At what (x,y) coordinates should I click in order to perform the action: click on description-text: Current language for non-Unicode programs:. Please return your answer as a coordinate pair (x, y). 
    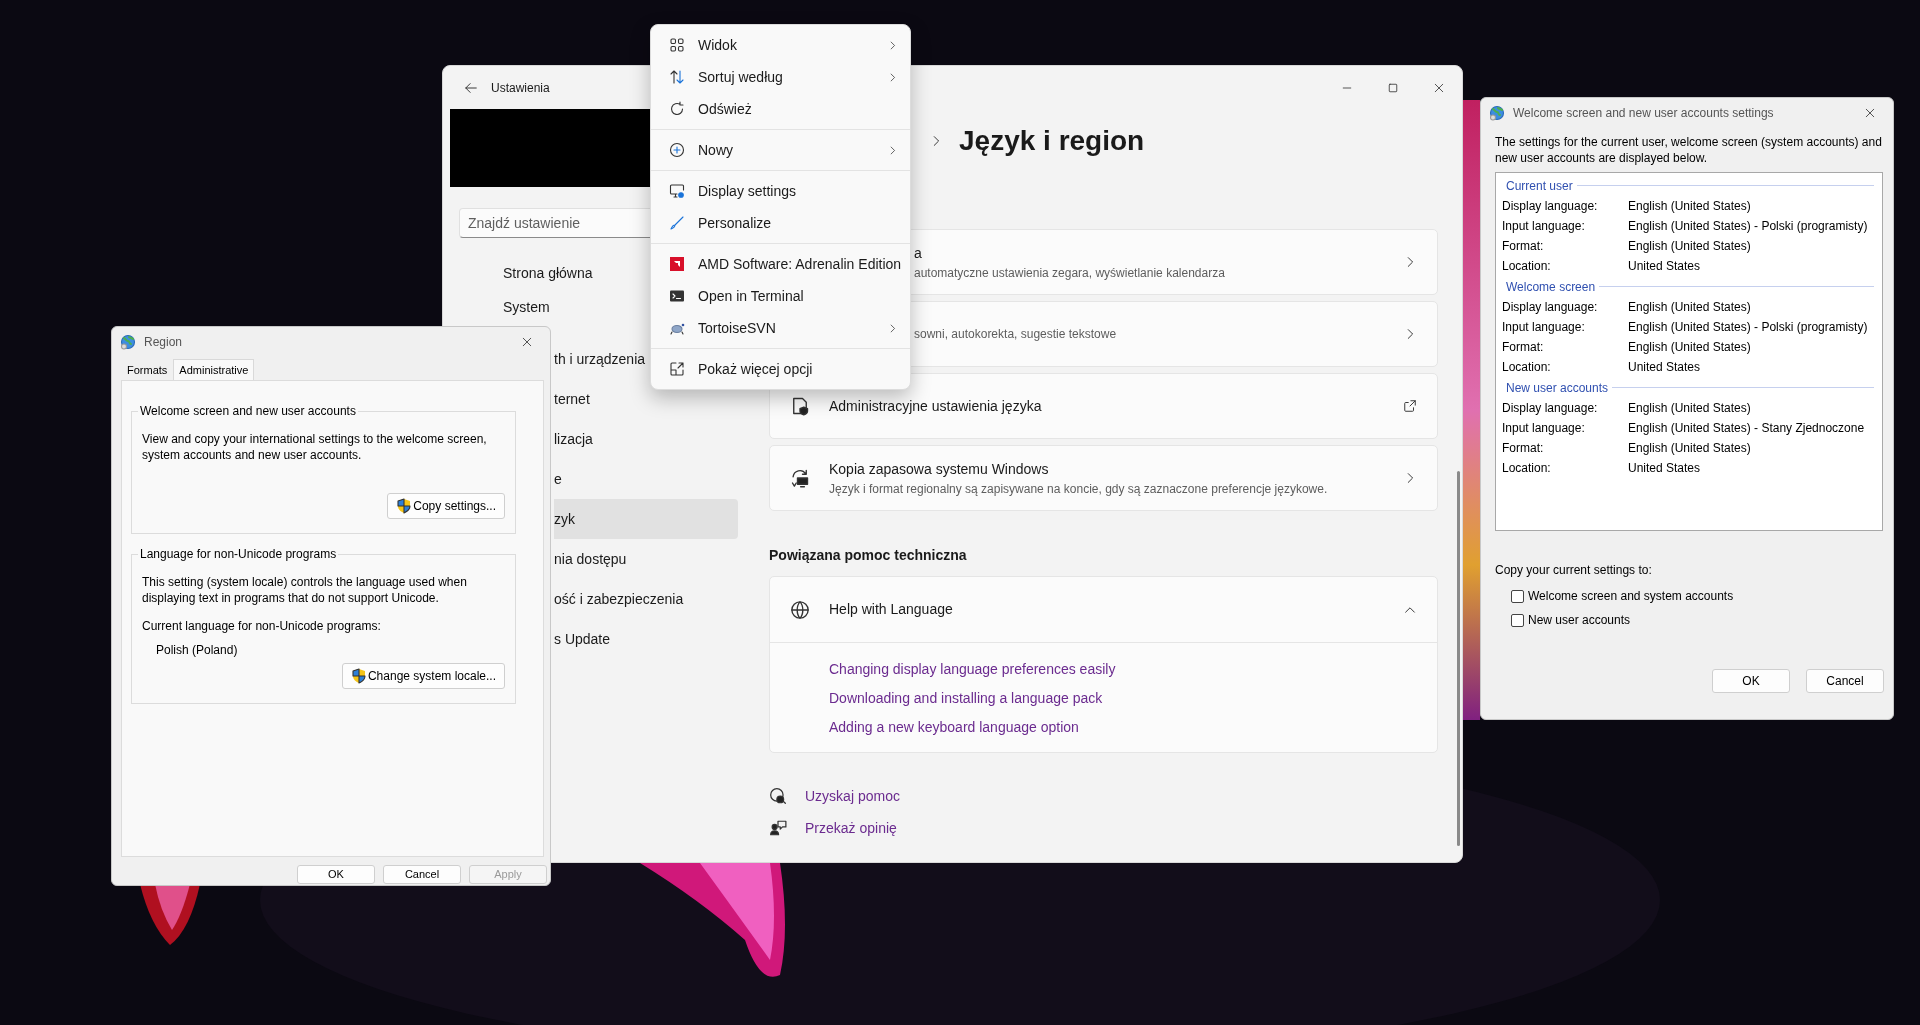
    Looking at the image, I should click on (262, 626).